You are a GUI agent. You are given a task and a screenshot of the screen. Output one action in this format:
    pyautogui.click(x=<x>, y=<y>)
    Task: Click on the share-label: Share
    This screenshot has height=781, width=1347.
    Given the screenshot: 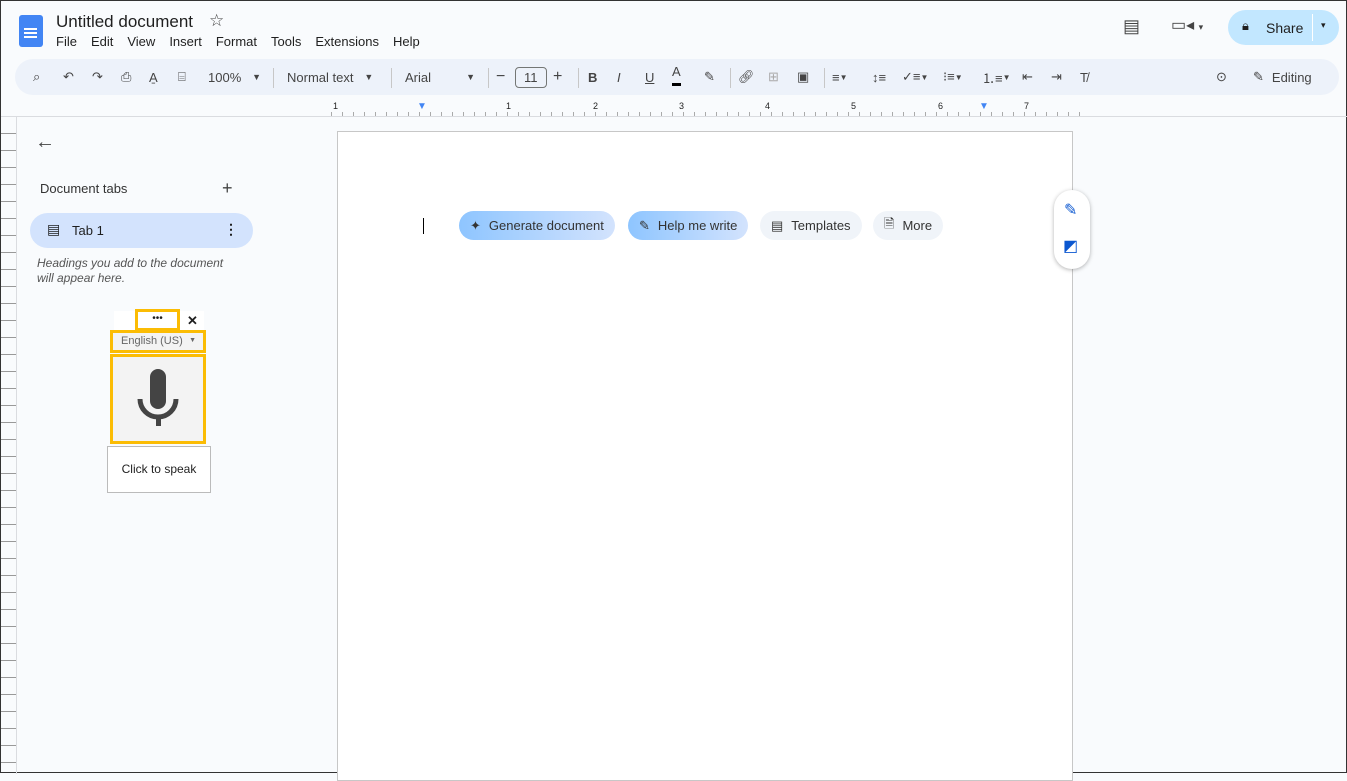 What is the action you would take?
    pyautogui.click(x=1285, y=28)
    